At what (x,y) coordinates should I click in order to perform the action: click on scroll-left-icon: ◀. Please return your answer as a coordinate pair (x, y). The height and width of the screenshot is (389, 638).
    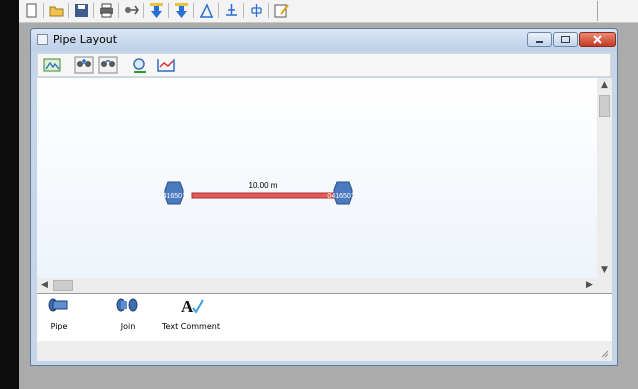
    Looking at the image, I should click on (44, 285).